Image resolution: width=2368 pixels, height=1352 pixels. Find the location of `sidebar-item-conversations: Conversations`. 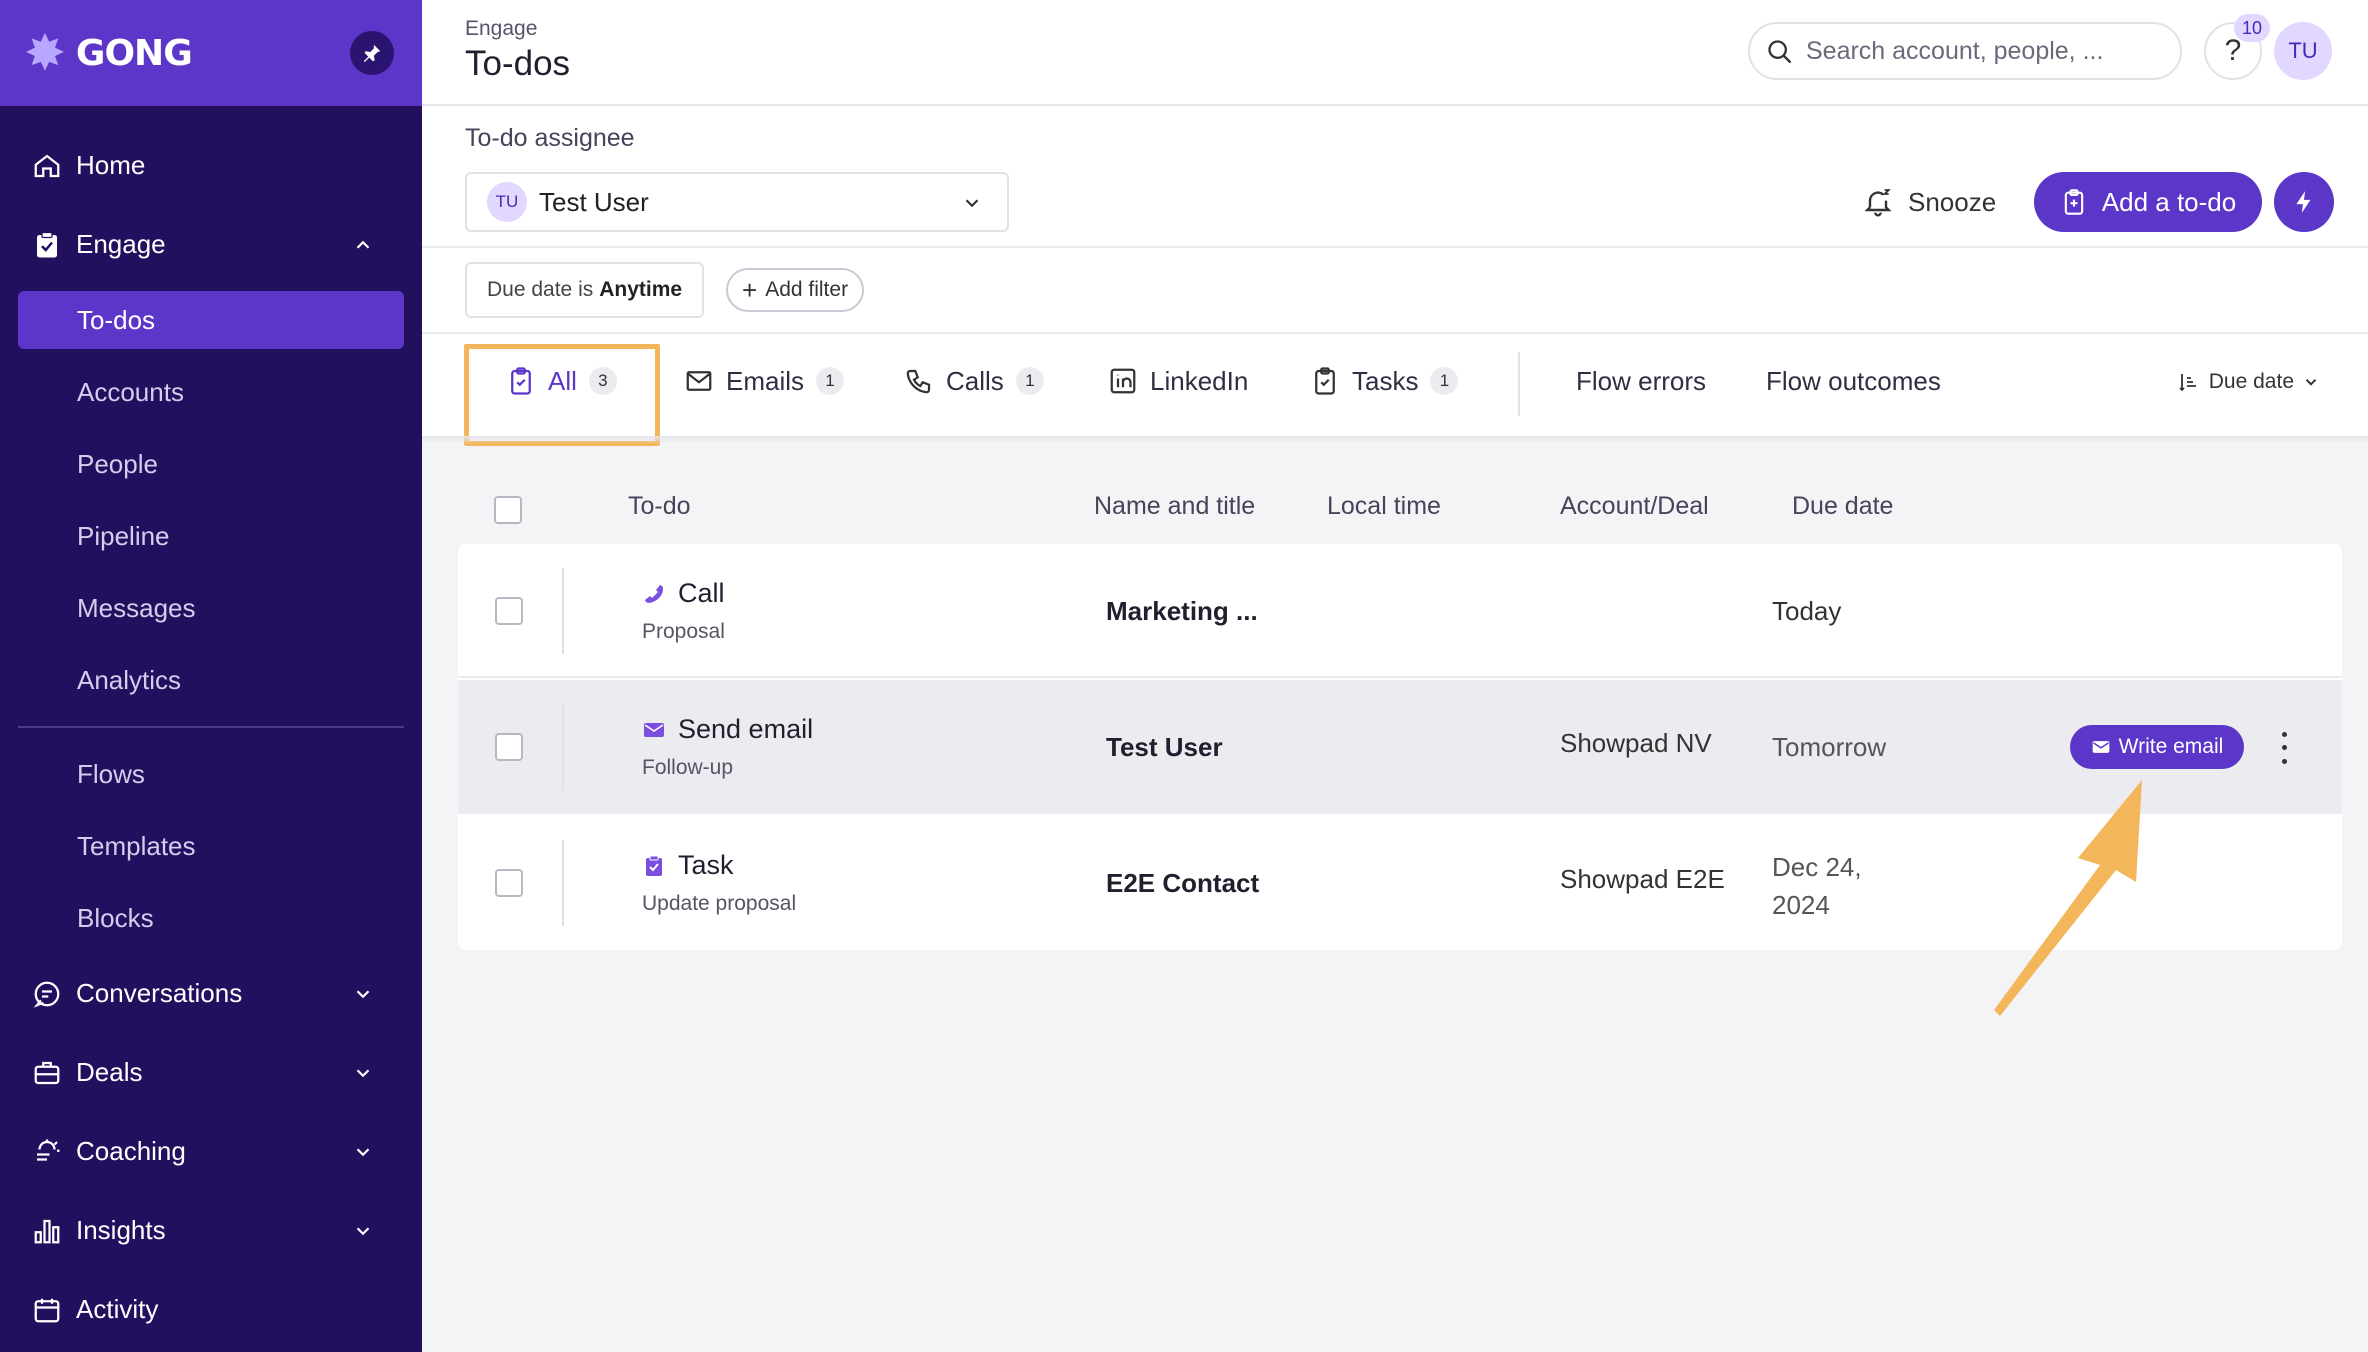

sidebar-item-conversations: Conversations is located at coordinates (211, 993).